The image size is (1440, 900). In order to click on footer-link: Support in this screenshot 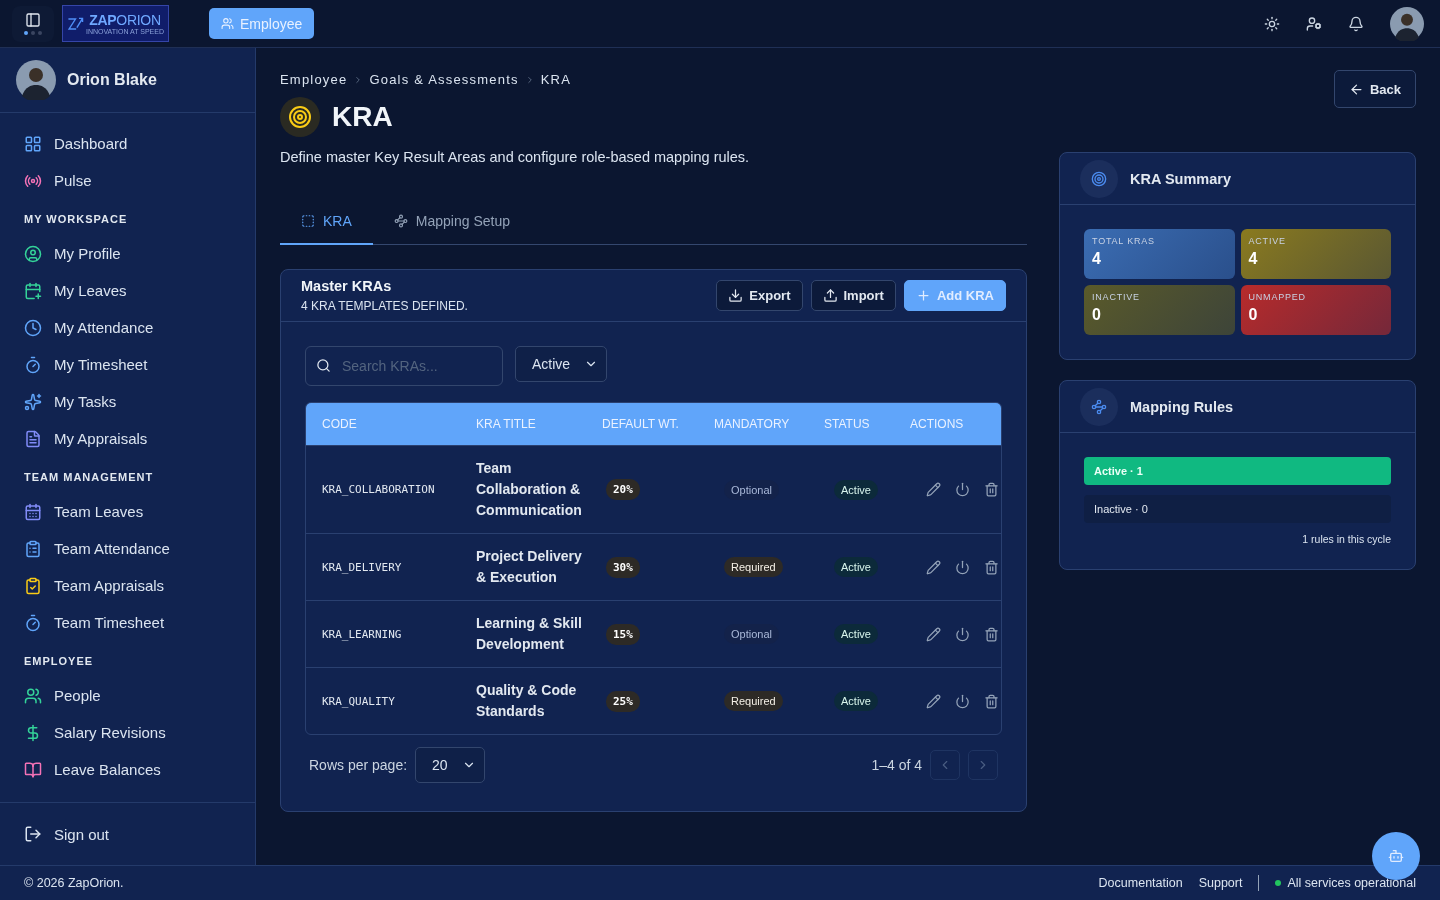, I will do `click(1220, 883)`.